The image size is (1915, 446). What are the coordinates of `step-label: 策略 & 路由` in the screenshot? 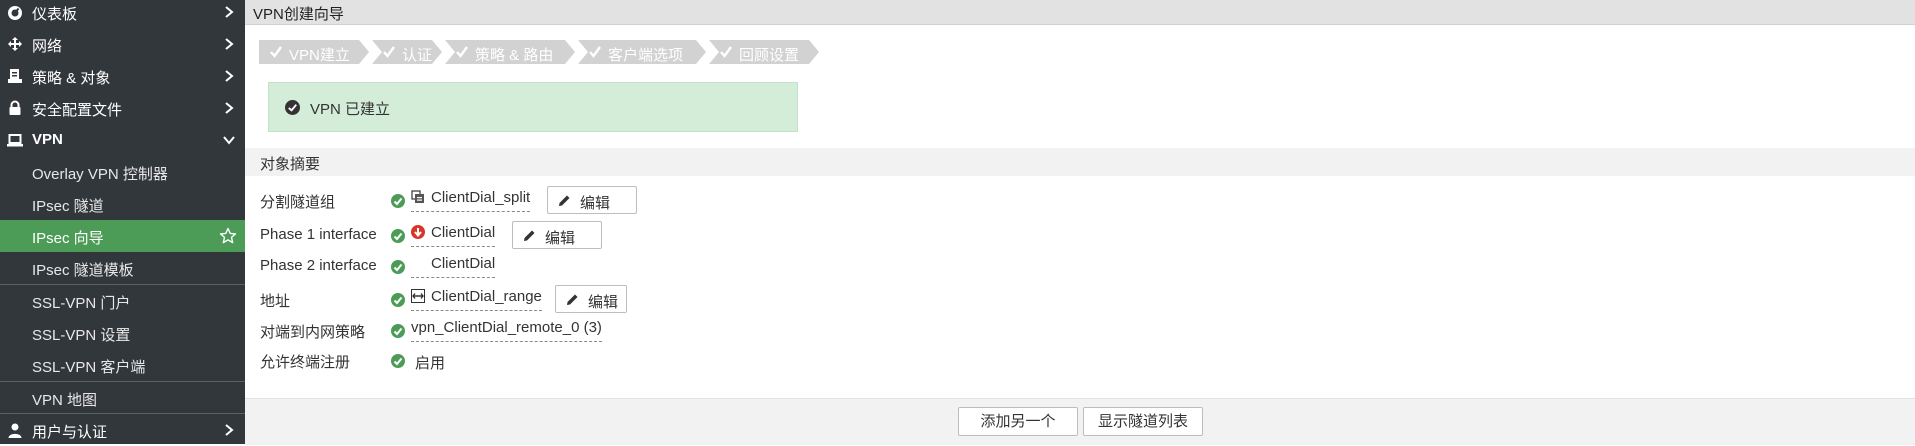 It's located at (514, 55).